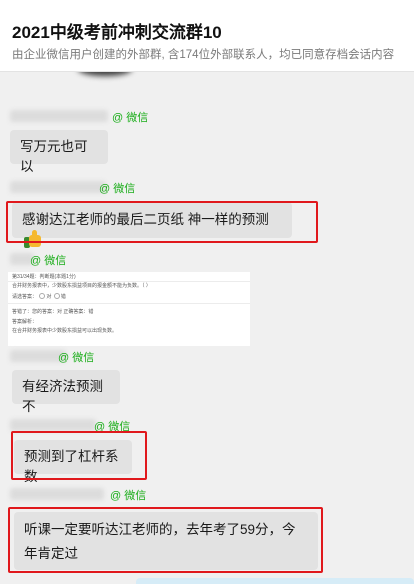 The width and height of the screenshot is (414, 584). I want to click on group-title: 2021中级考前冲刺交流群10, so click(117, 32).